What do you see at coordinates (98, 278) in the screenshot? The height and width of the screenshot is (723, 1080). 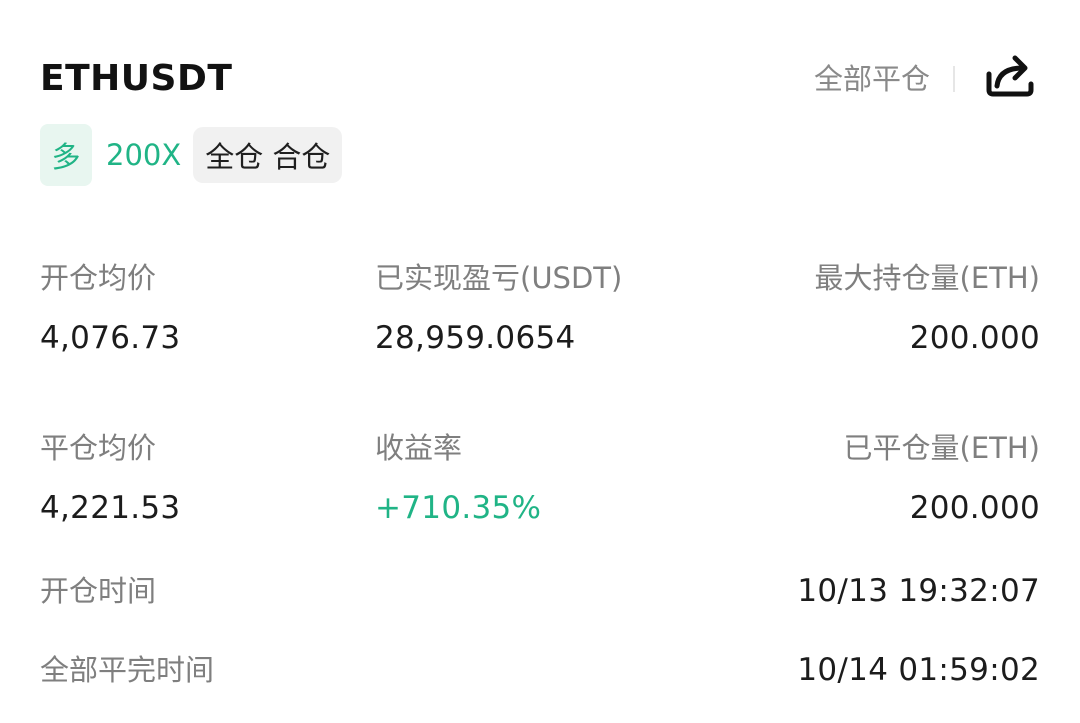 I see `open-avg-price-label: 开仓均价` at bounding box center [98, 278].